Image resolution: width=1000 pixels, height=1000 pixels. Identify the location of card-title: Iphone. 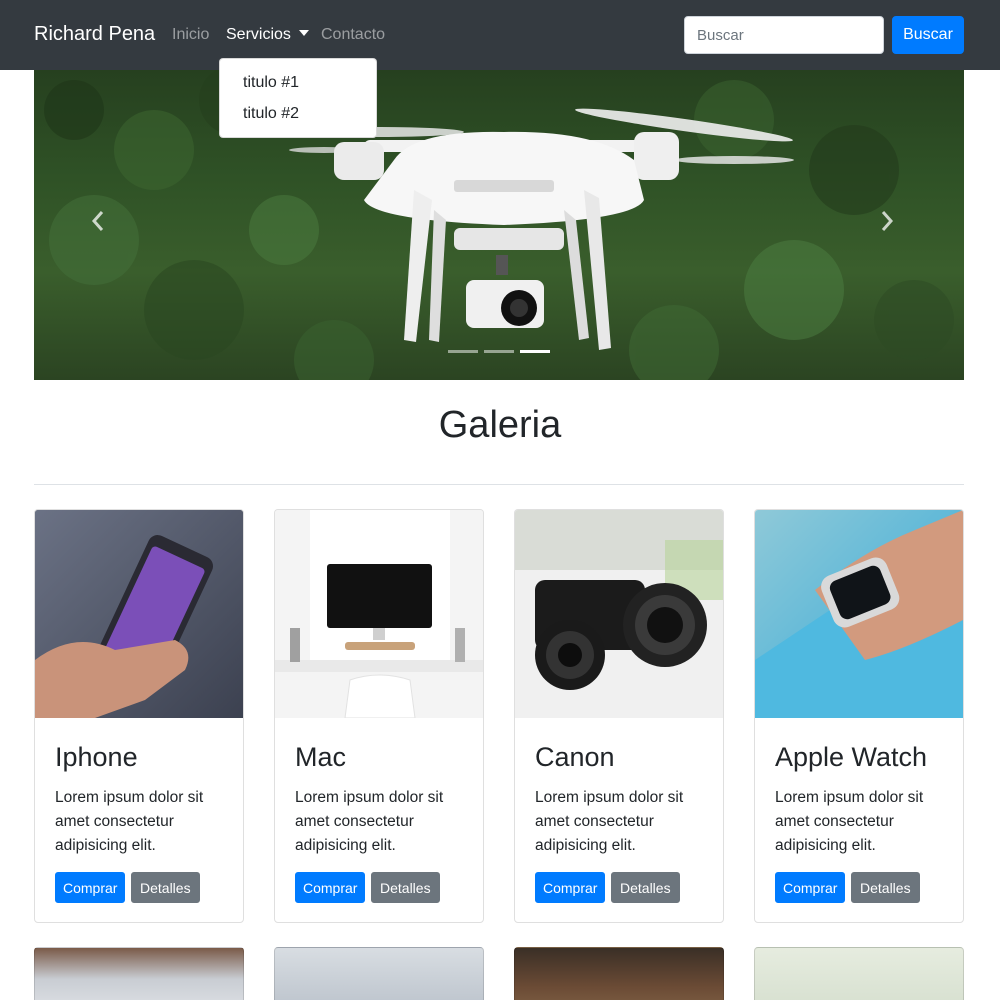
(96, 757).